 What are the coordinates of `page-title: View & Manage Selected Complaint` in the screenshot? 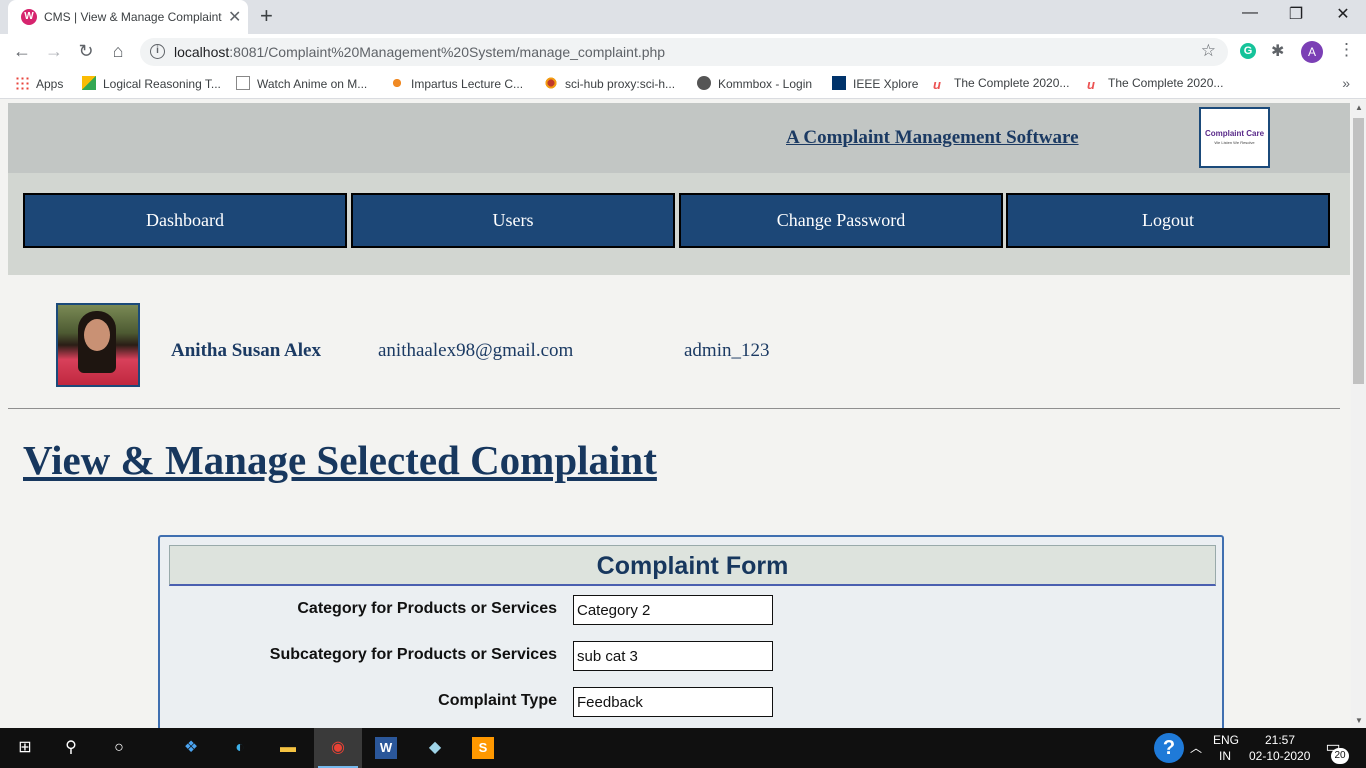 It's located at (340, 460).